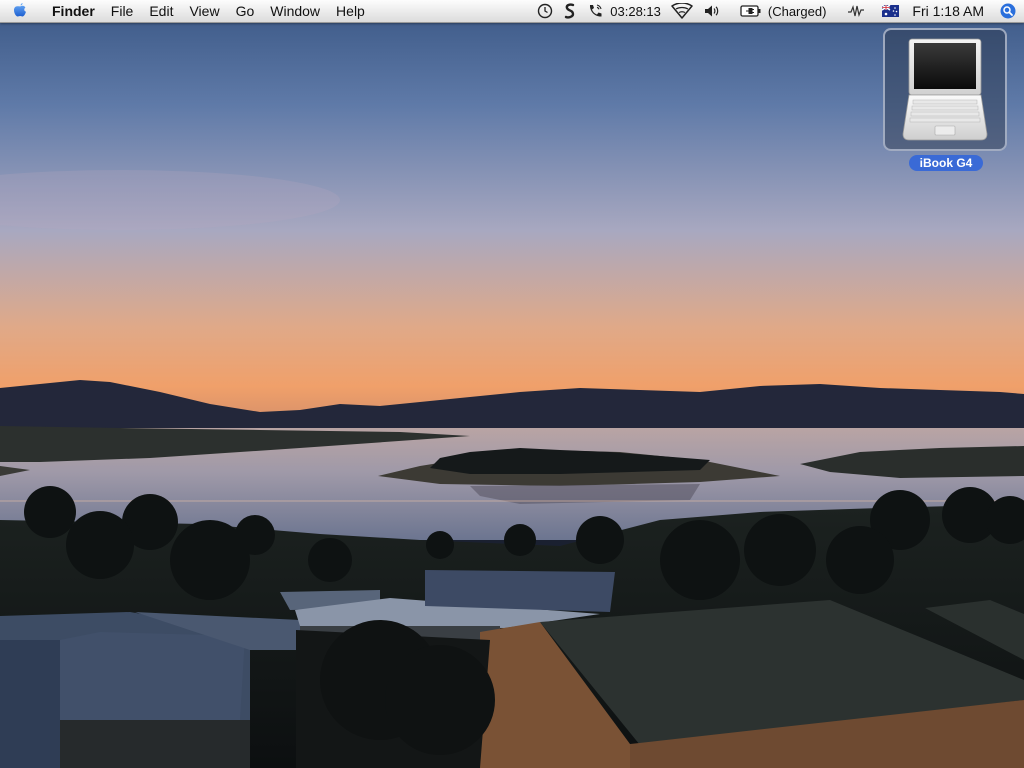 Image resolution: width=1024 pixels, height=768 pixels. What do you see at coordinates (245, 11) in the screenshot?
I see `menu-go: Go` at bounding box center [245, 11].